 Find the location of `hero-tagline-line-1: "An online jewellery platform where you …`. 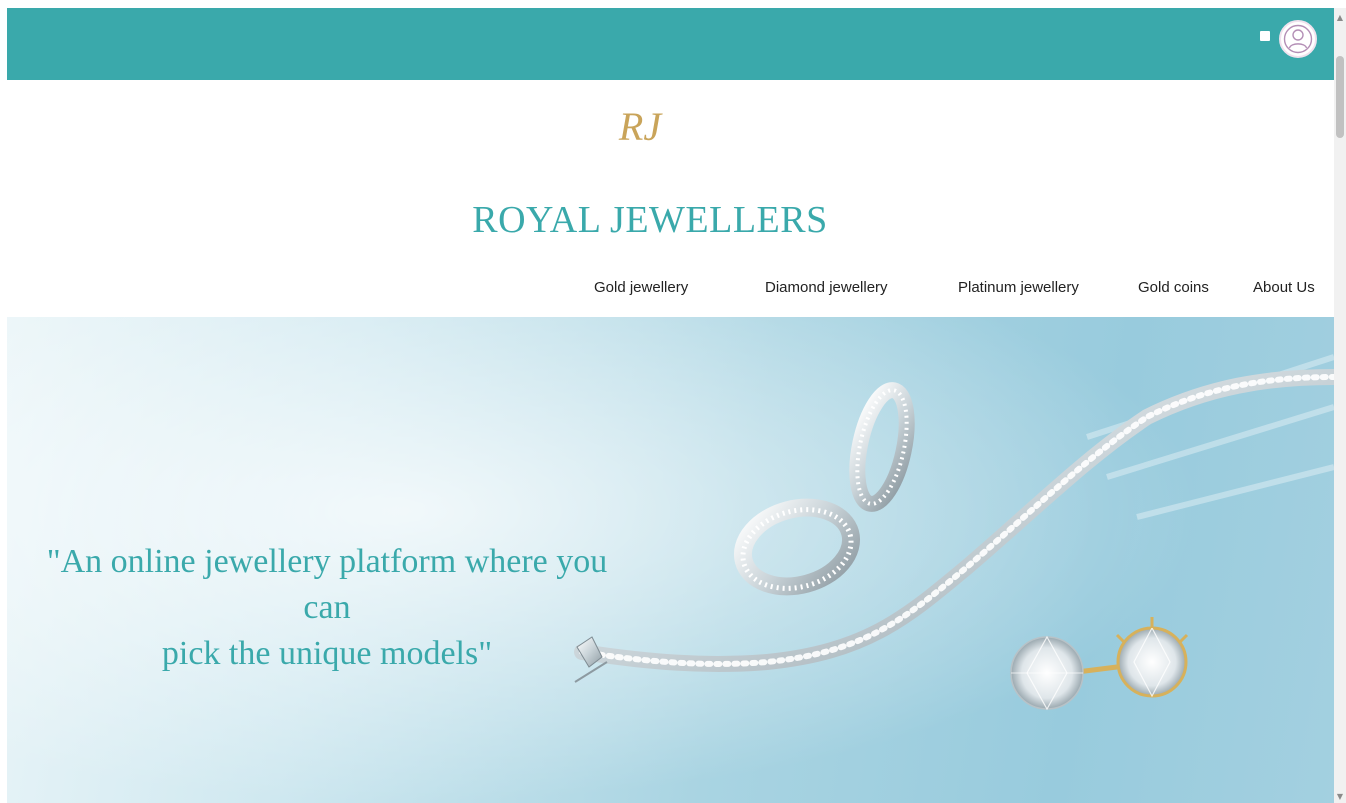

hero-tagline-line-1: "An online jewellery platform where you … is located at coordinates (327, 584).